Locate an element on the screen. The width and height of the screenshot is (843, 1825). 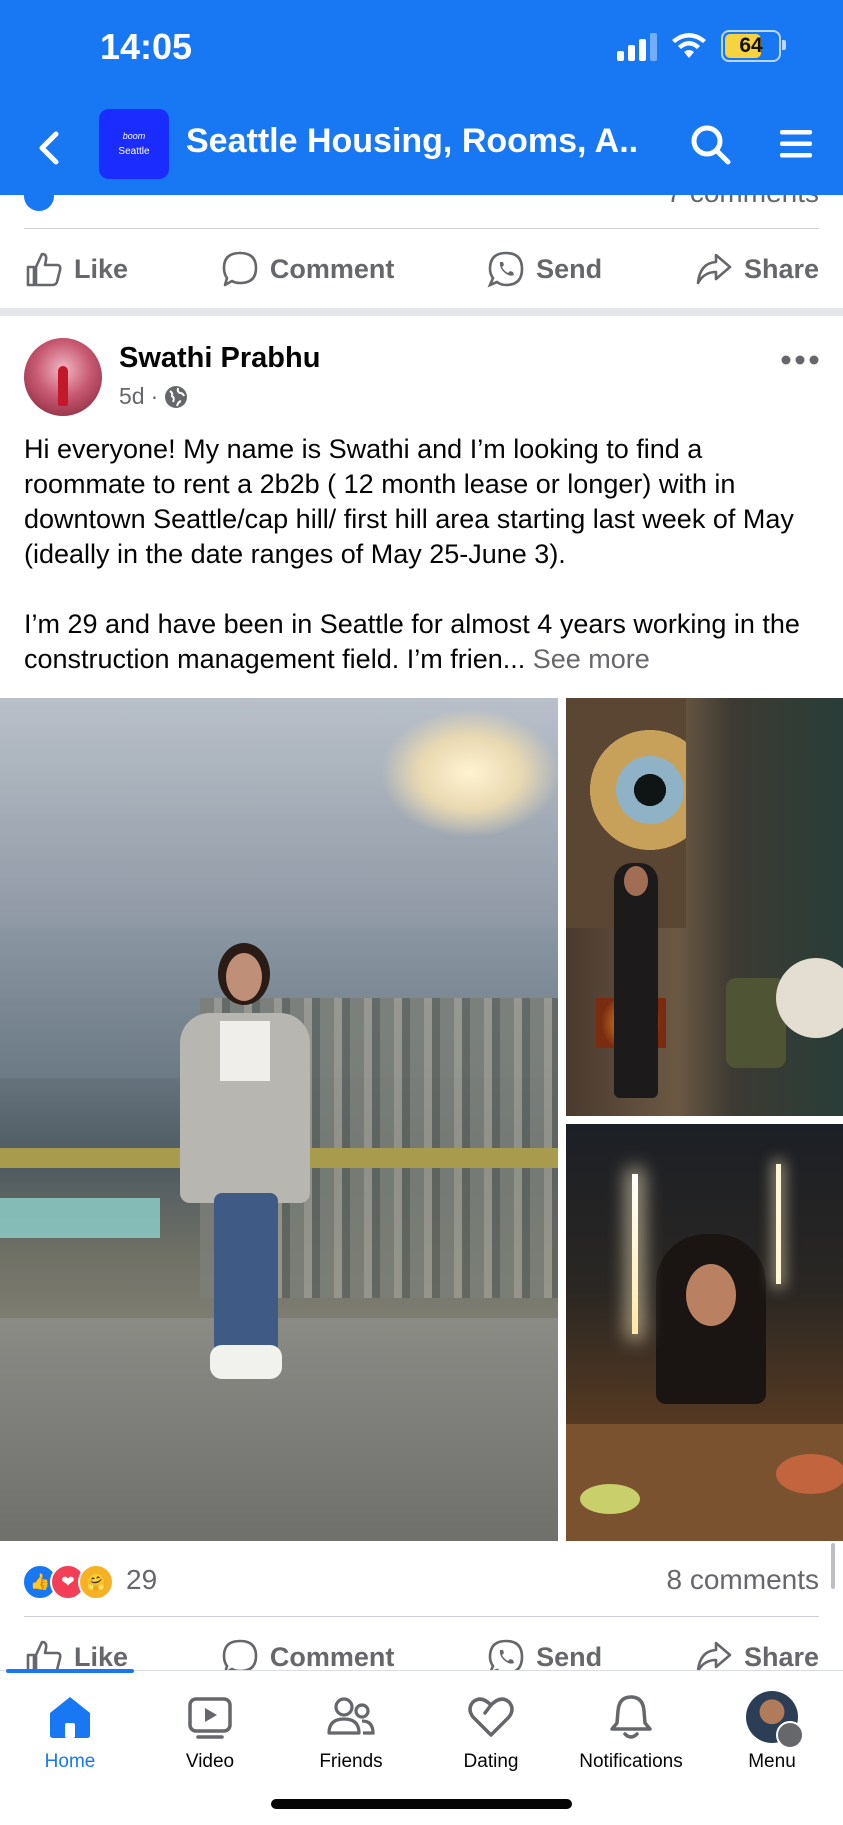
comment-button: Comment is located at coordinates (307, 269).